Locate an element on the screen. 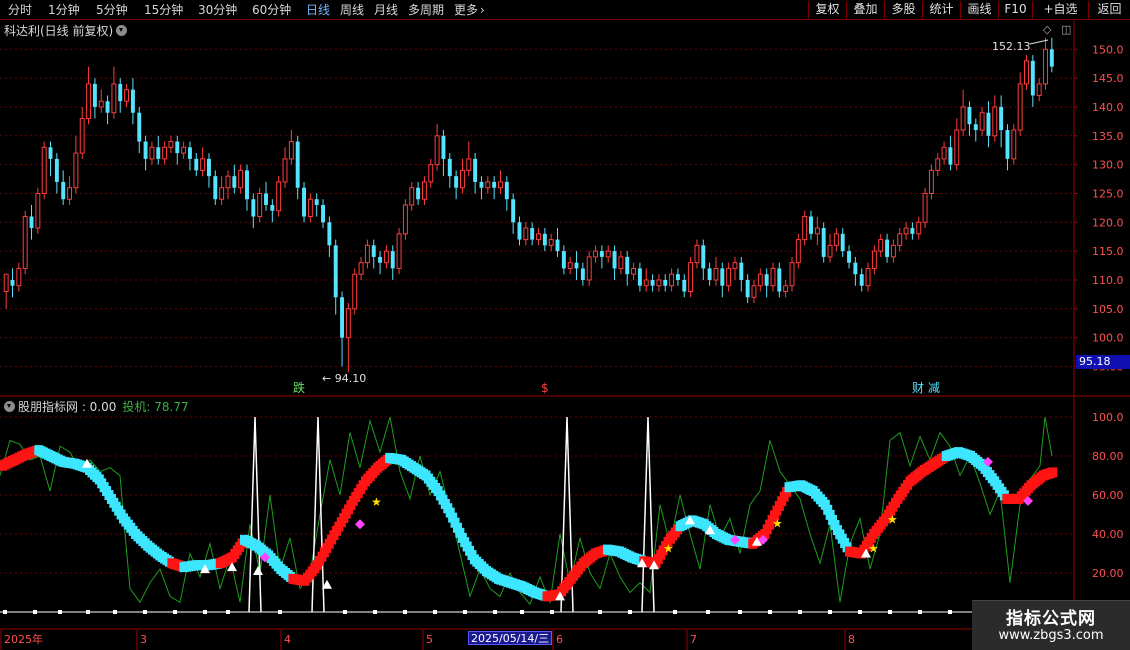  diamond-icon: ◇ is located at coordinates (1047, 29).